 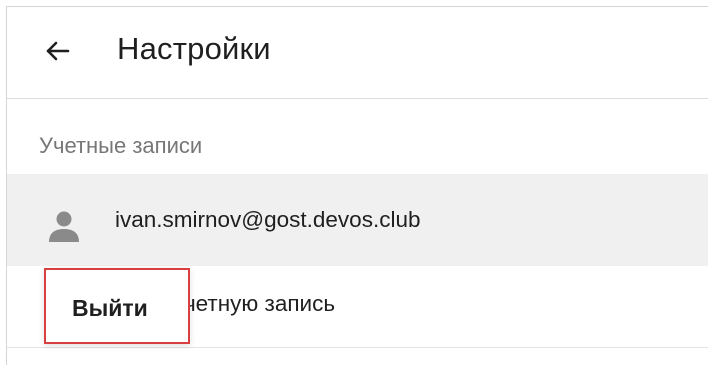 I want to click on person-icon, so click(x=64, y=226).